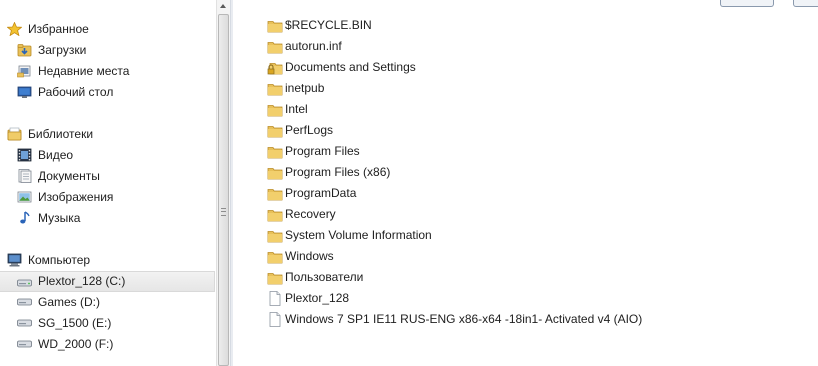 This screenshot has width=818, height=366. I want to click on file-name: autorun.inf, so click(313, 46).